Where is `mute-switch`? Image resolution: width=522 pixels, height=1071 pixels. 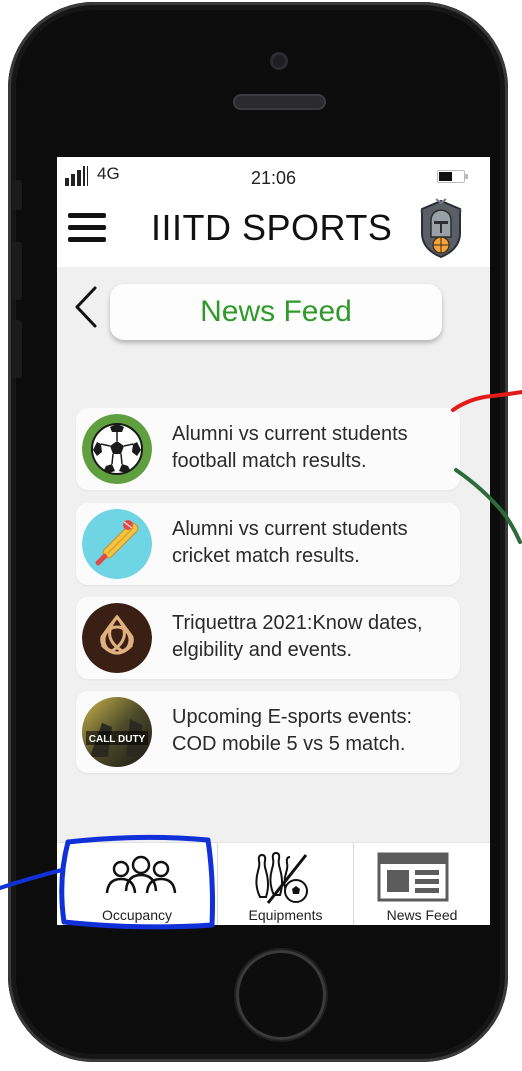 mute-switch is located at coordinates (17, 195).